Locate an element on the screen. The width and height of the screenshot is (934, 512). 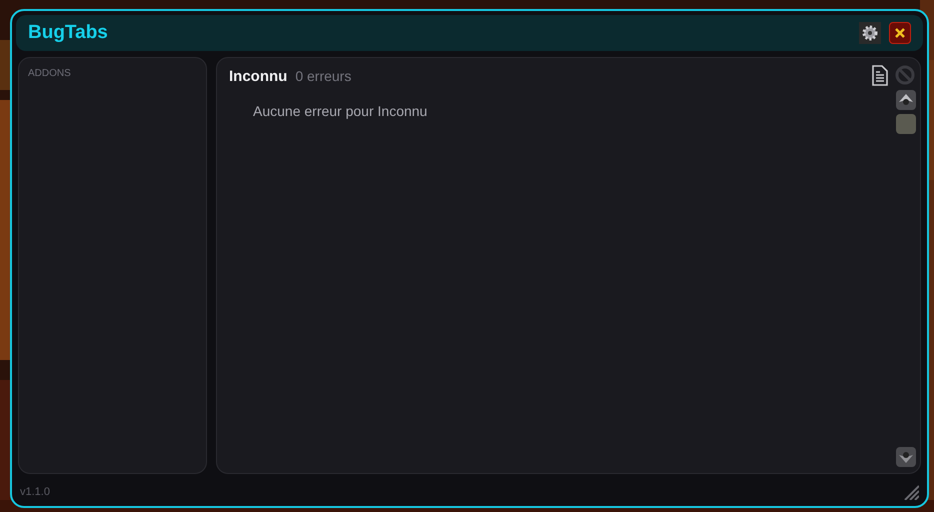
version-label: v1.1.0 is located at coordinates (35, 492).